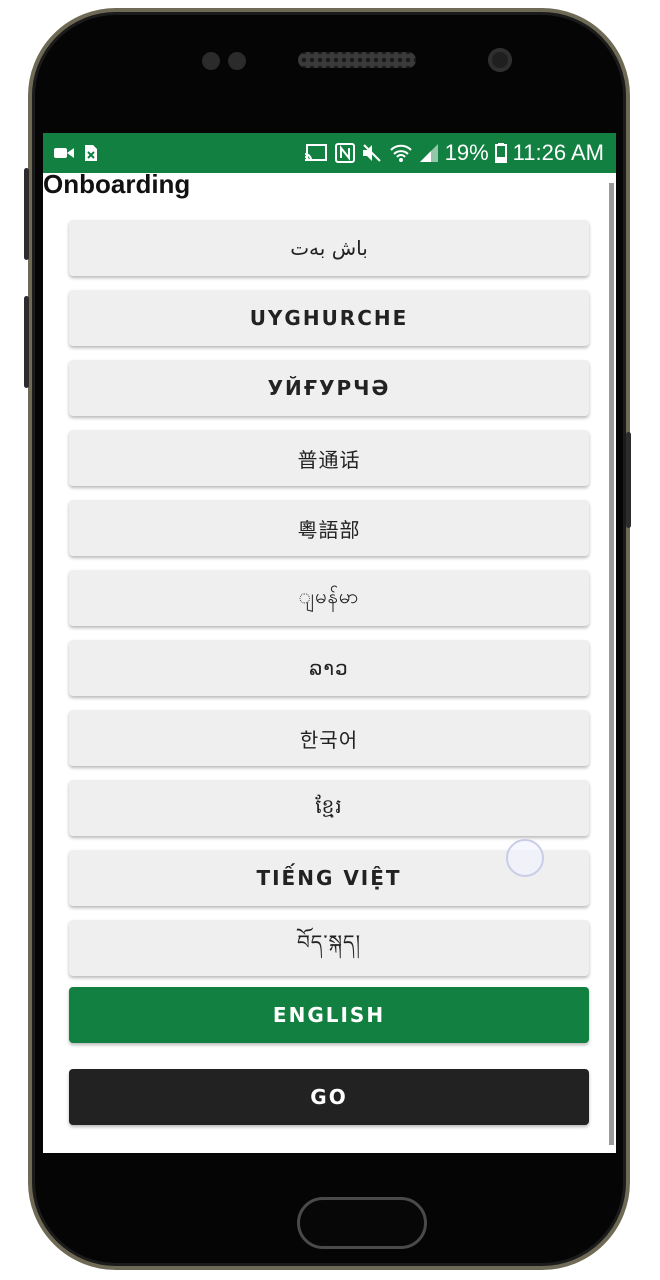  I want to click on language-button-uyghur-latin: UYGHURCHE, so click(329, 318).